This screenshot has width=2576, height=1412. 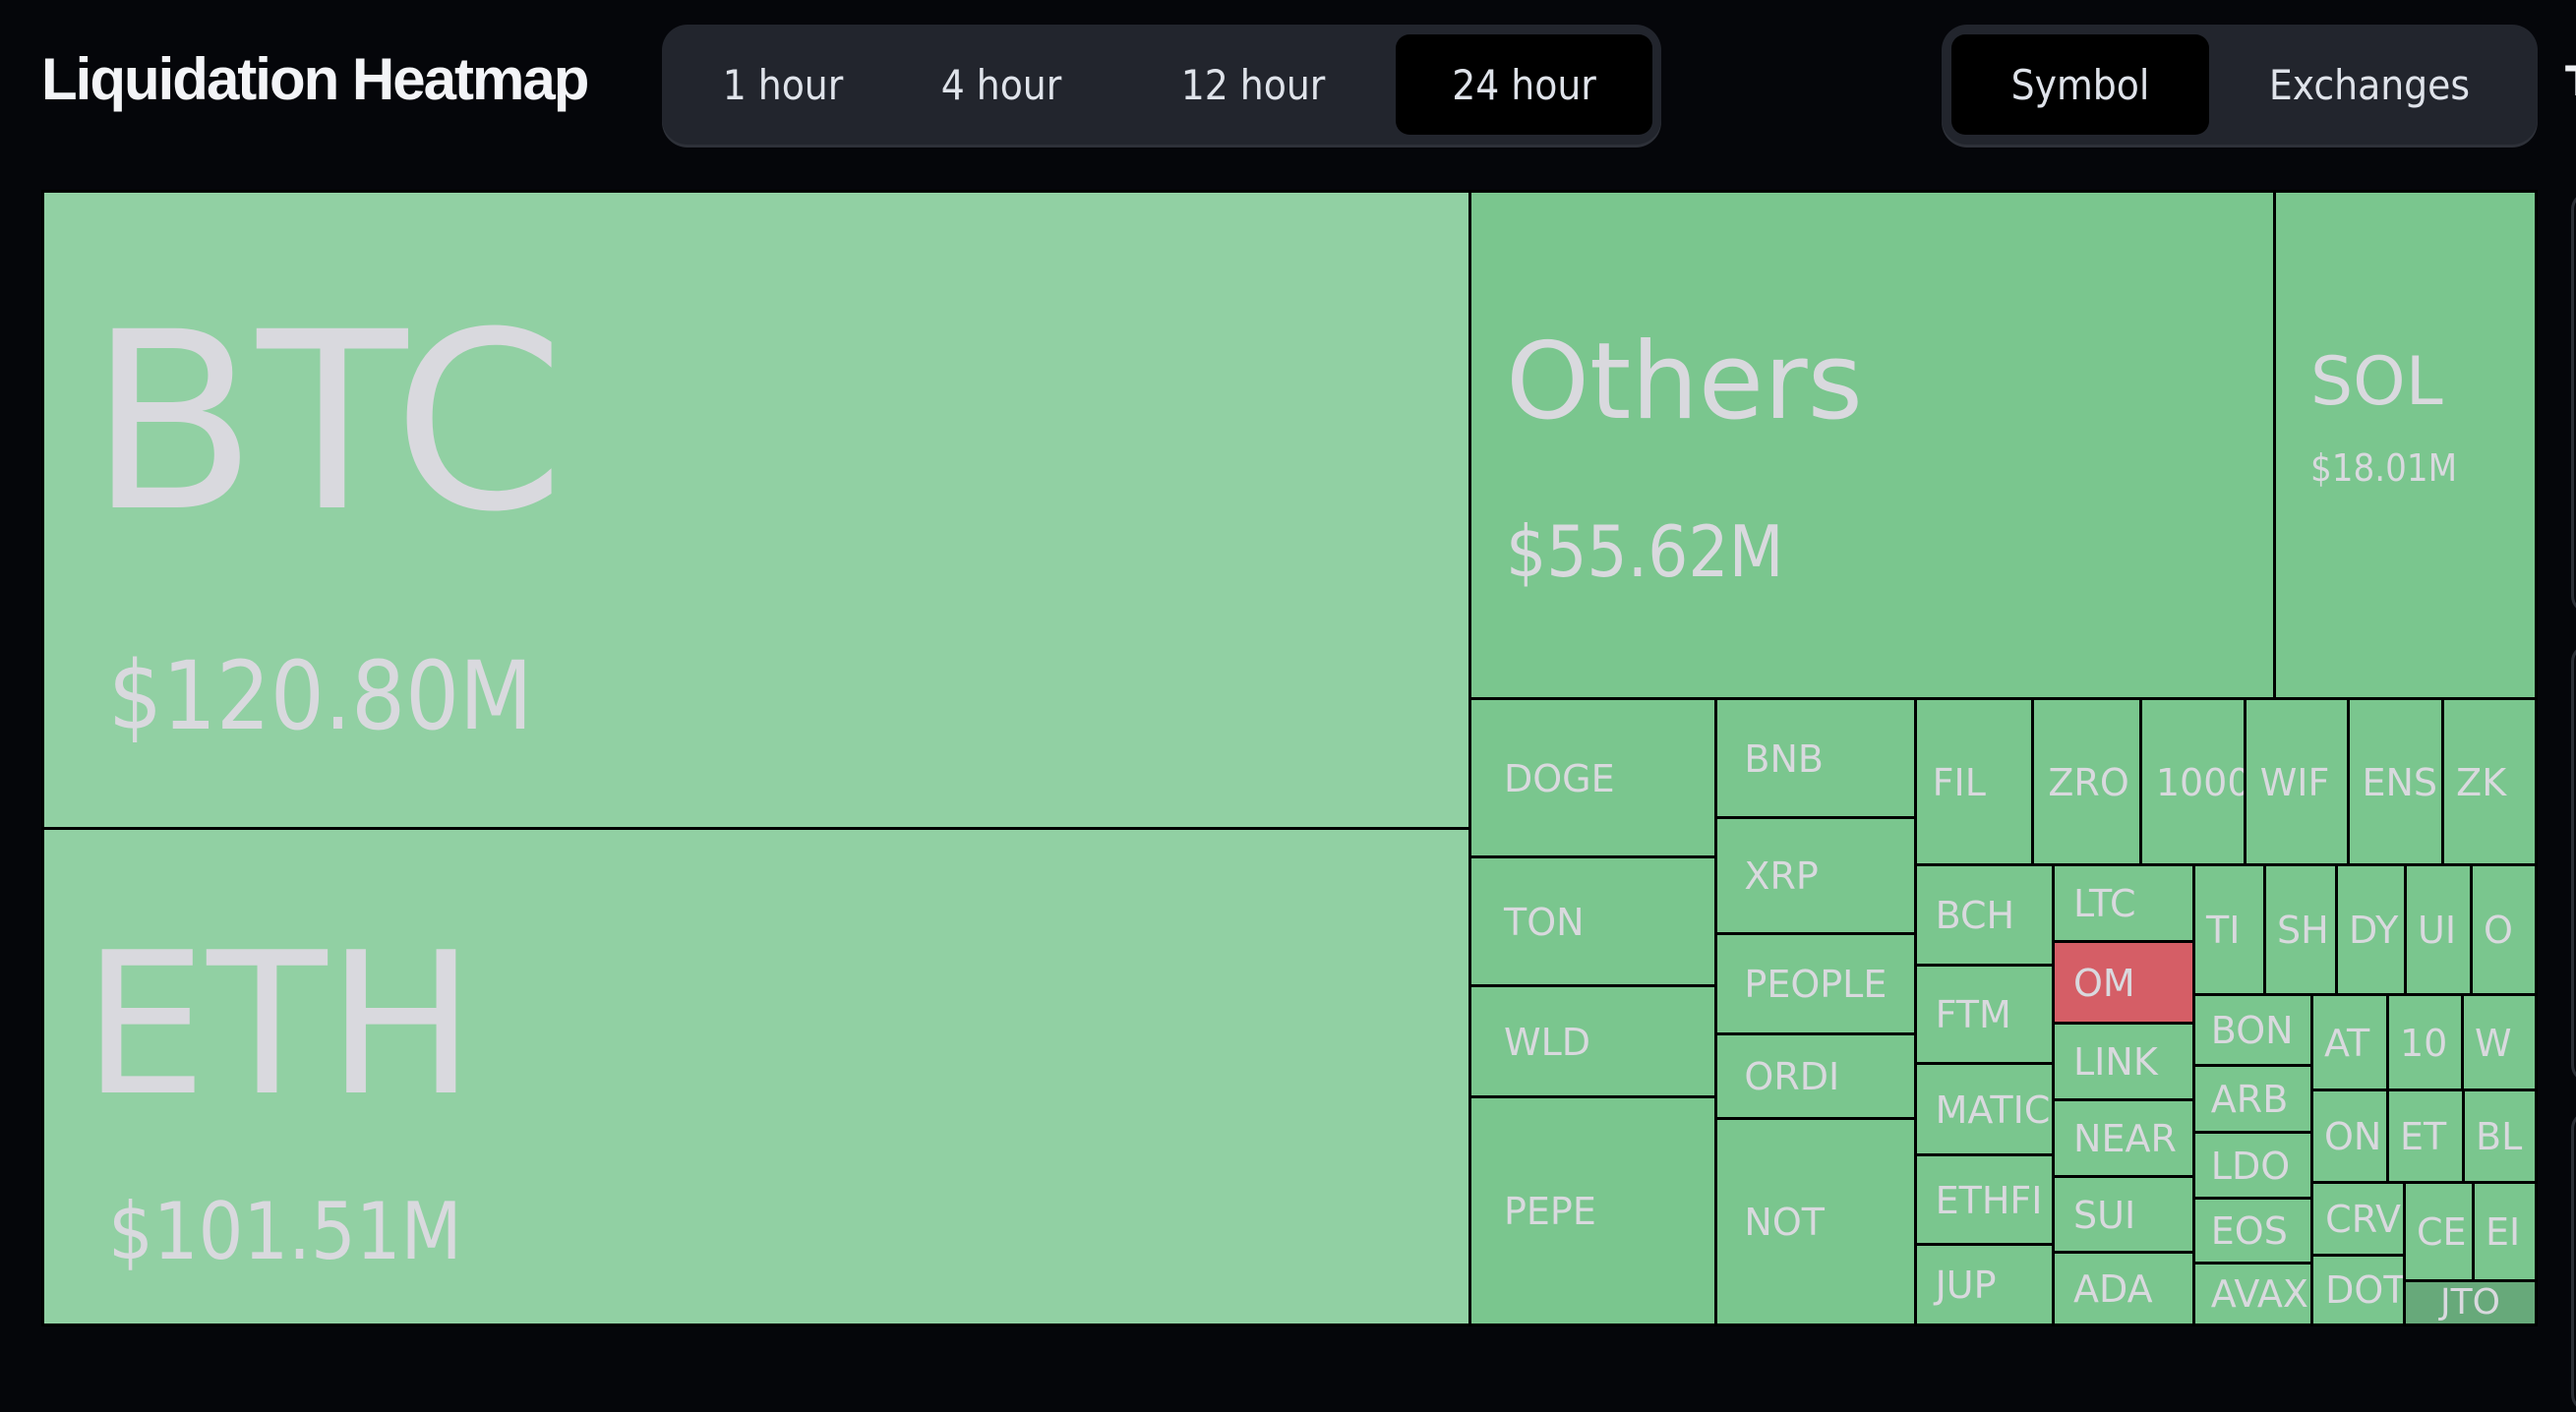 I want to click on tile-symbol-label: BON, so click(x=2252, y=1031).